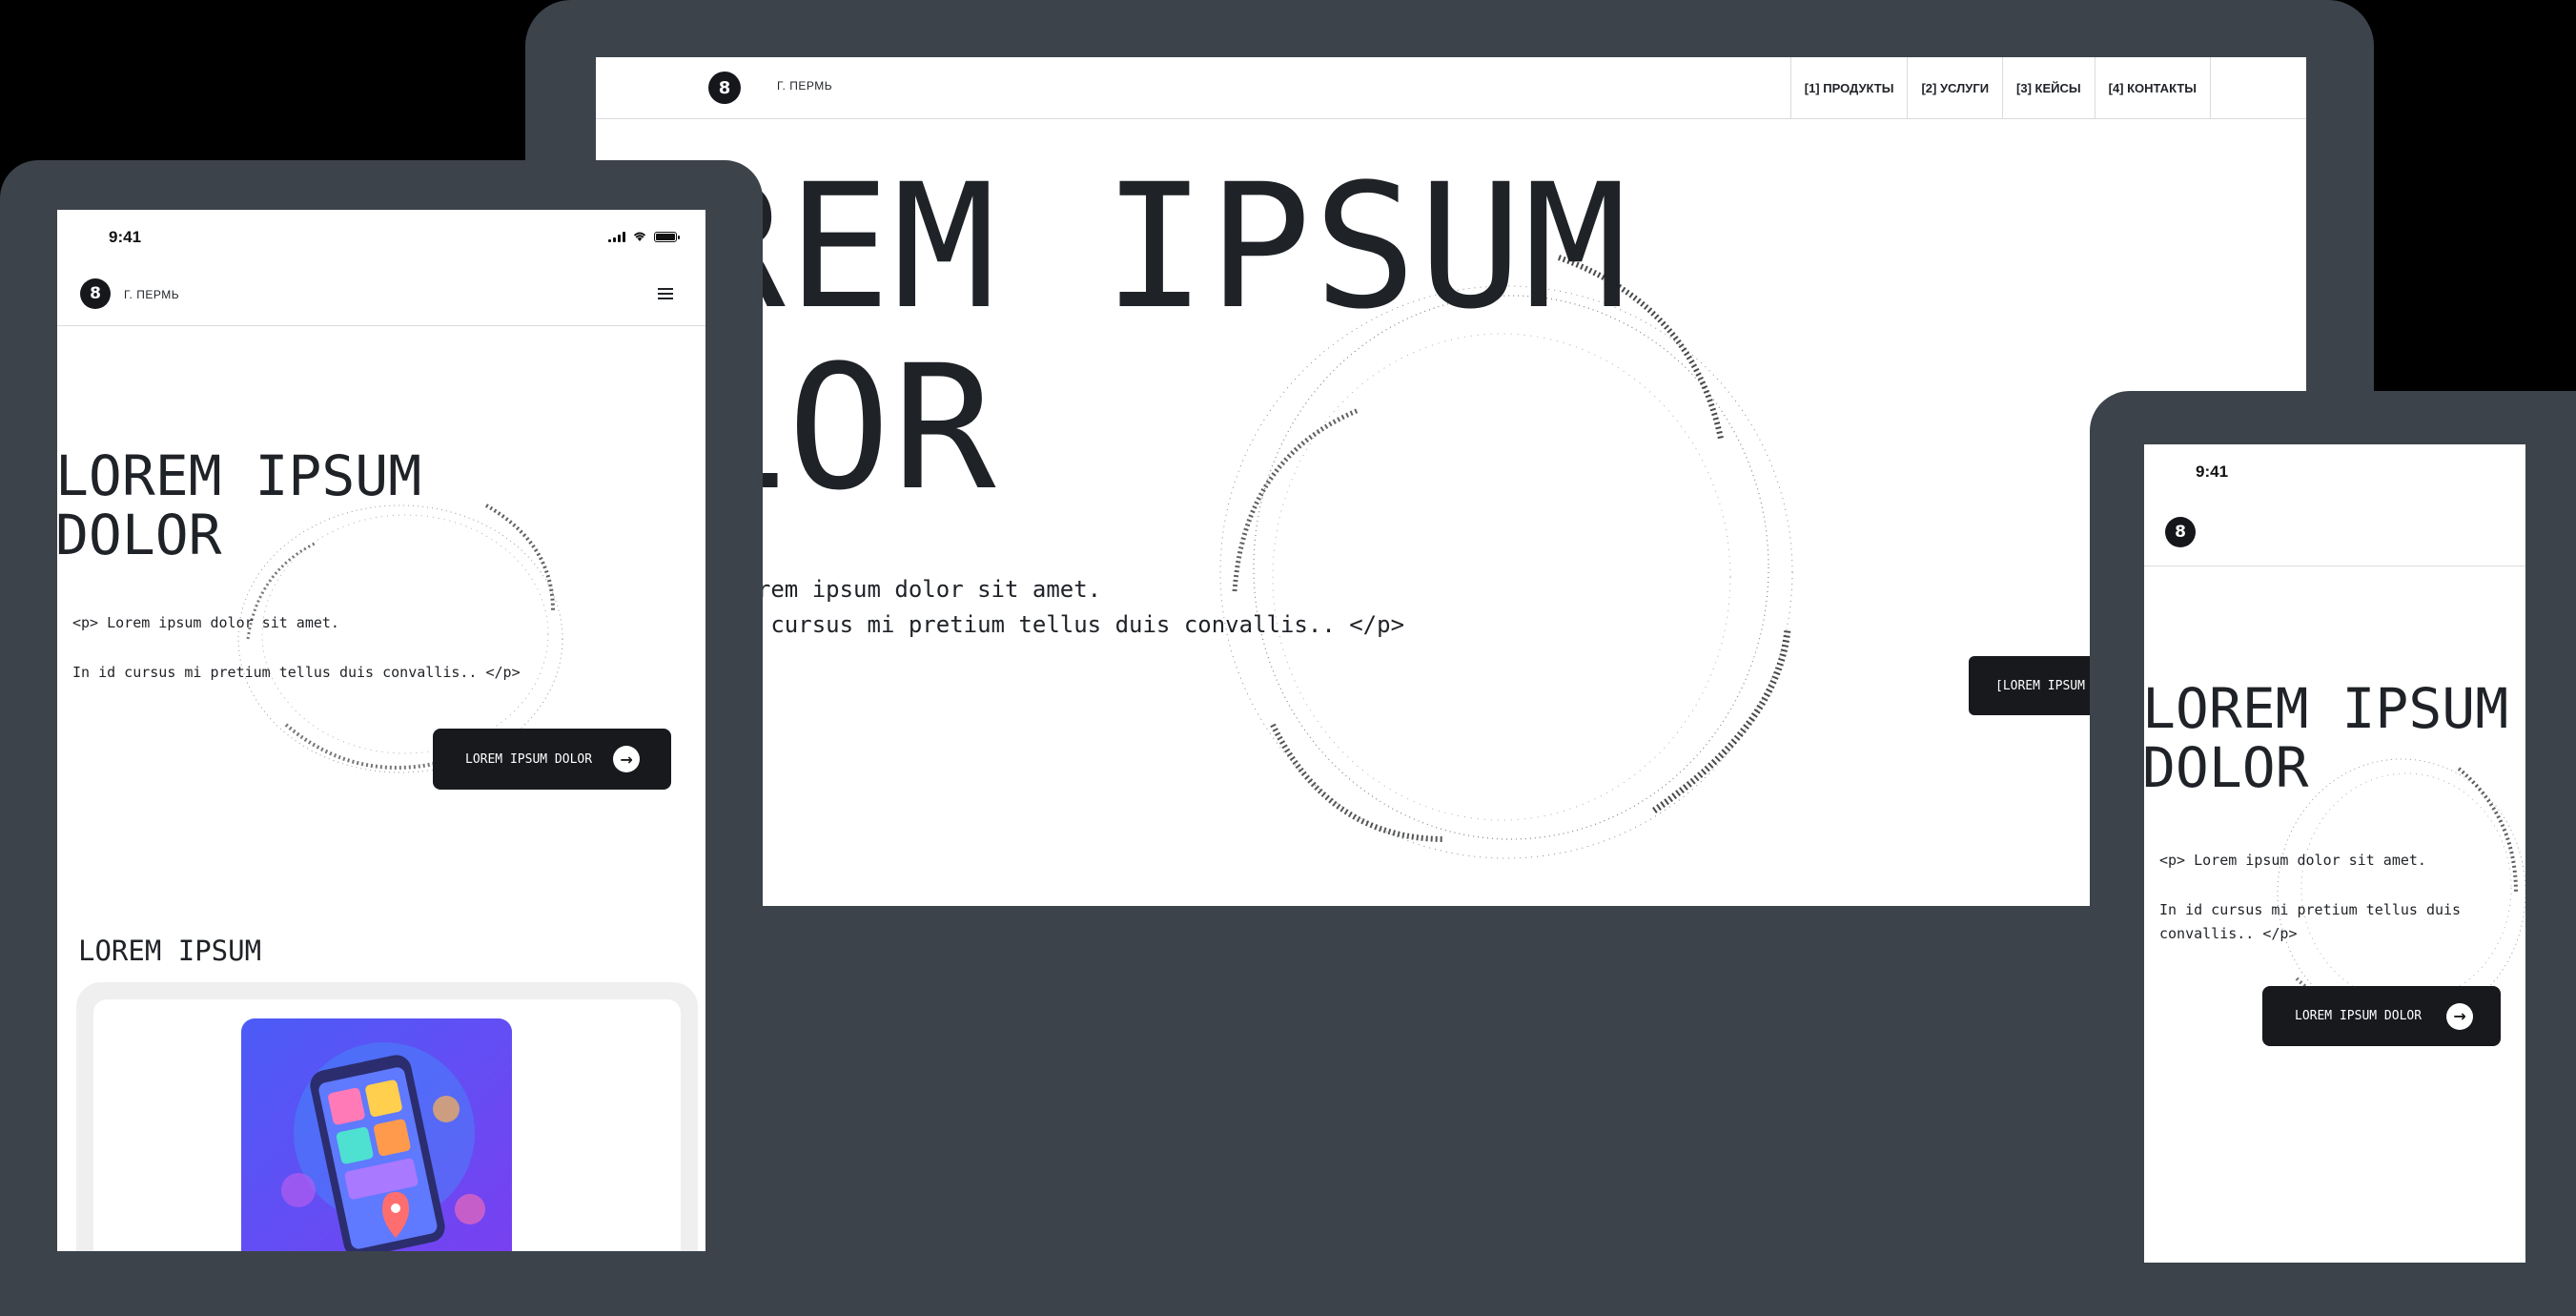 This screenshot has height=1316, width=2576. I want to click on phone-illustration-image, so click(376, 1134).